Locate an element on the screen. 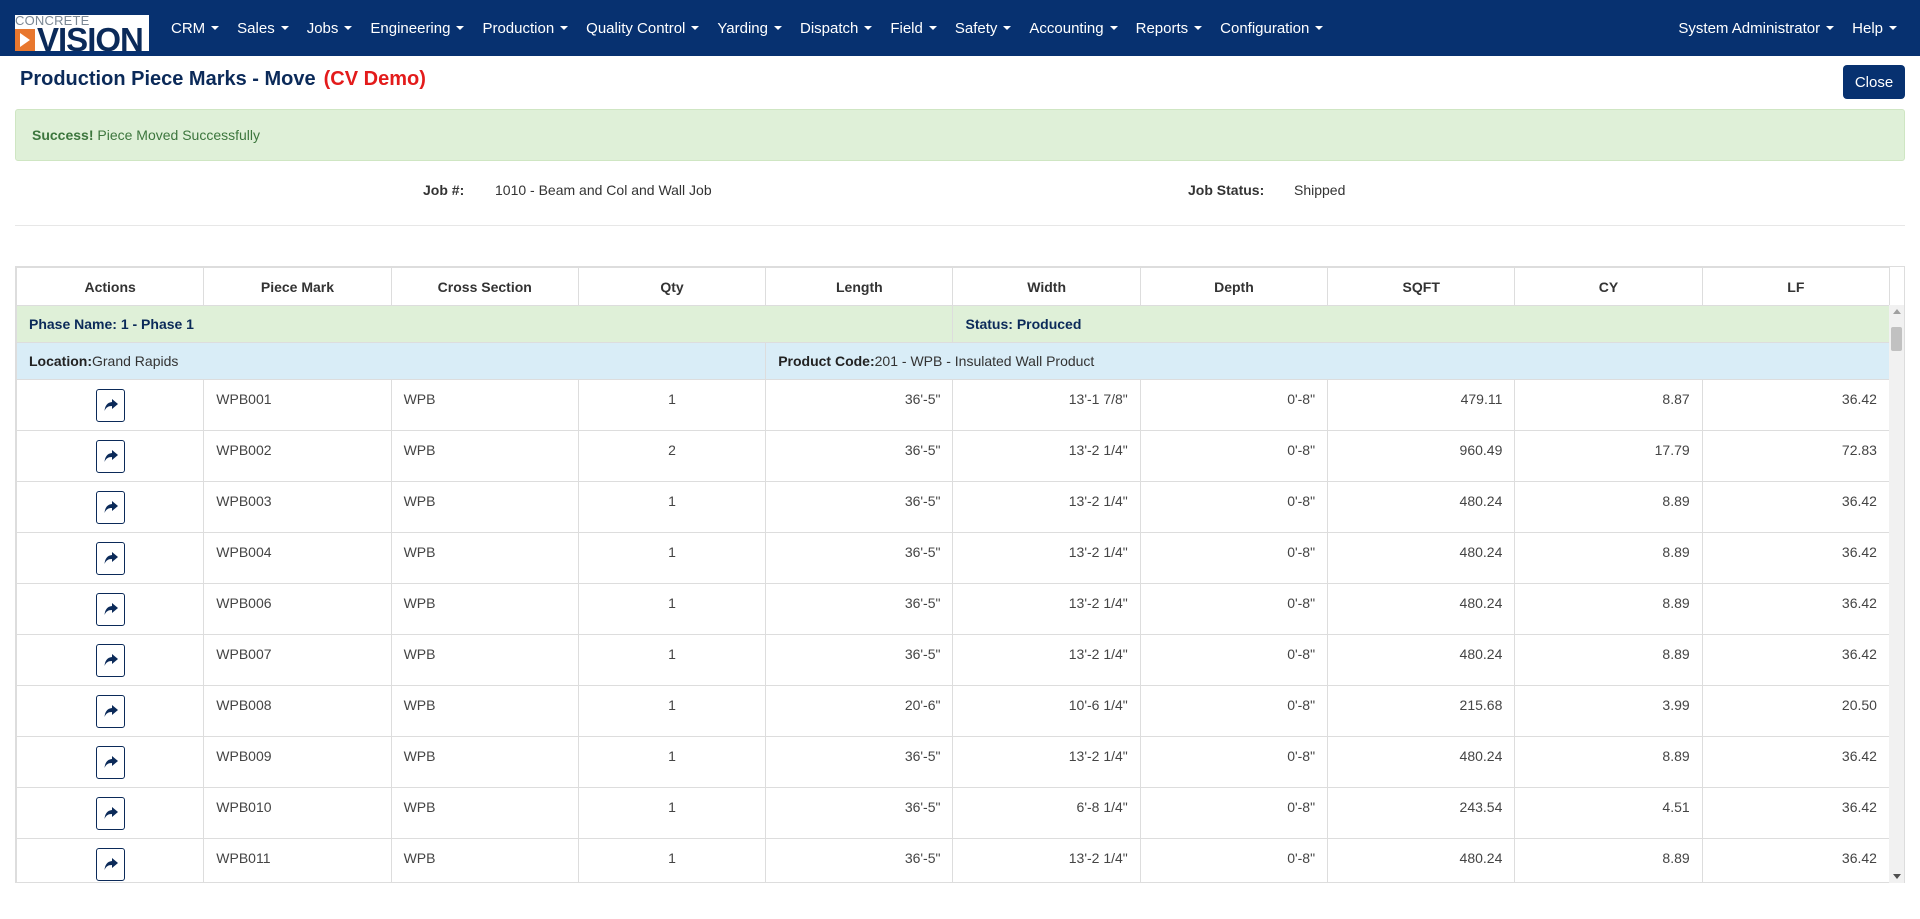 Image resolution: width=1920 pixels, height=919 pixels. menu-user: System Administrator is located at coordinates (1756, 28).